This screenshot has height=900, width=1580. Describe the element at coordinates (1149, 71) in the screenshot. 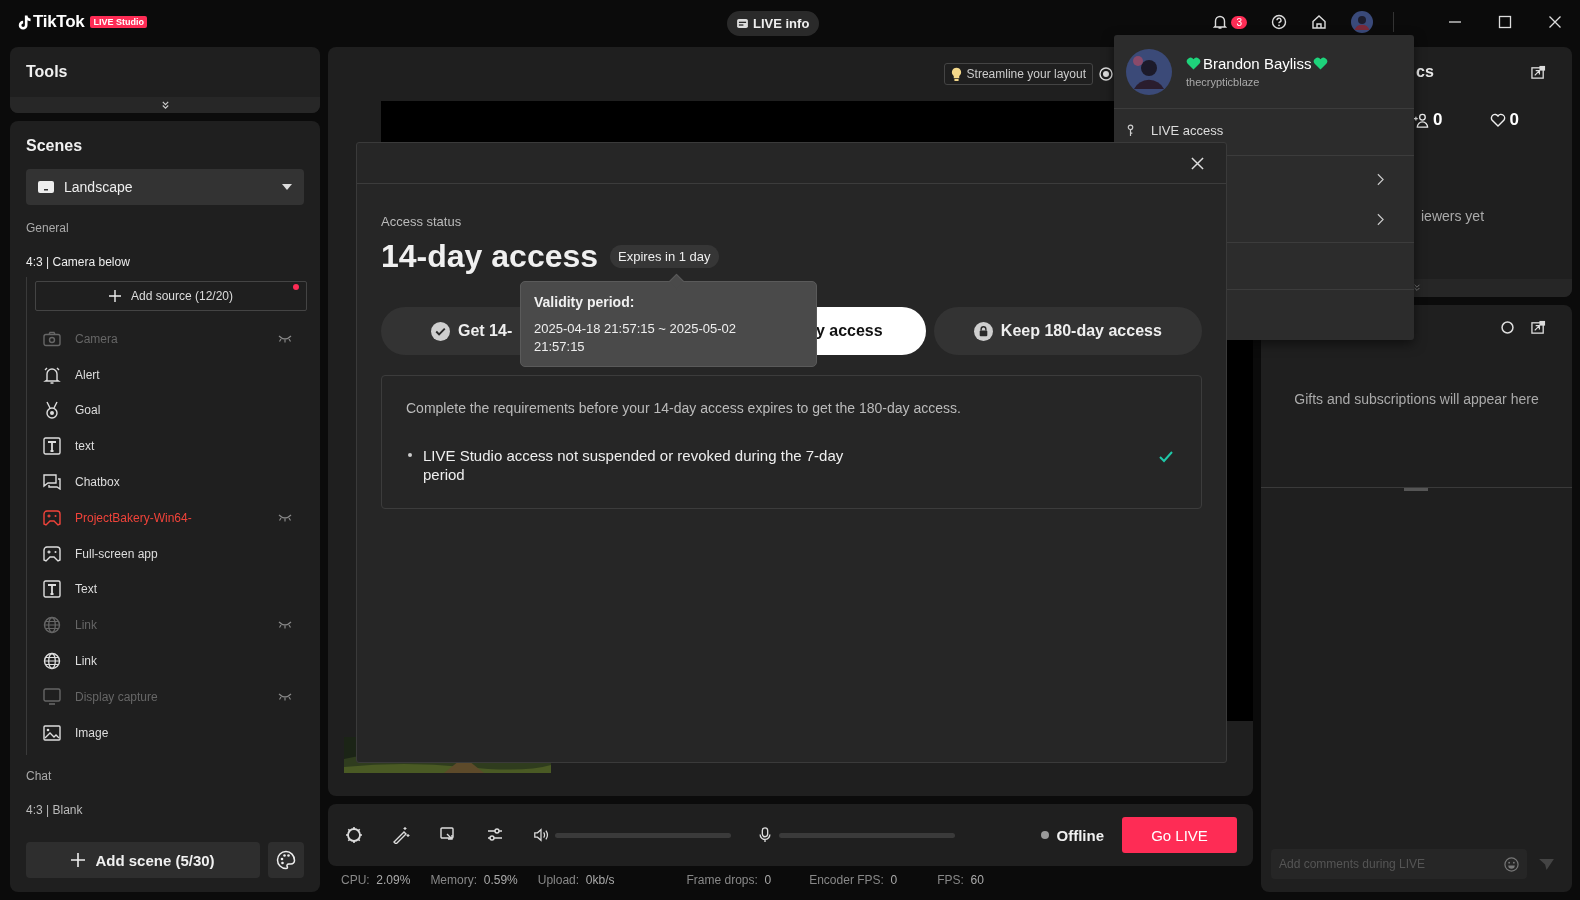

I see `avatar` at that location.